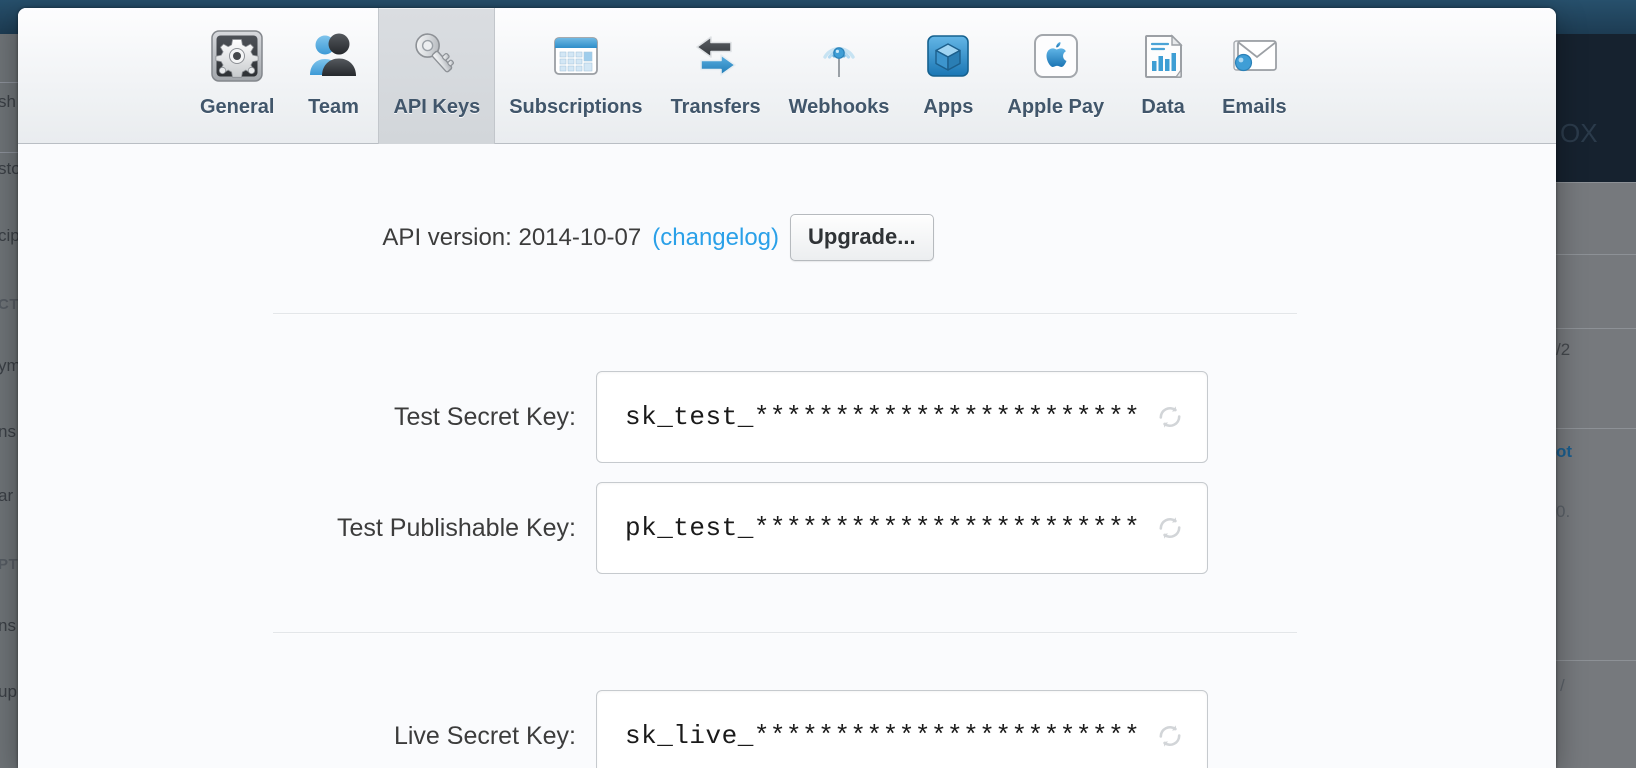  Describe the element at coordinates (883, 736) in the screenshot. I see `live-secret-key-value: sk_live_************************` at that location.